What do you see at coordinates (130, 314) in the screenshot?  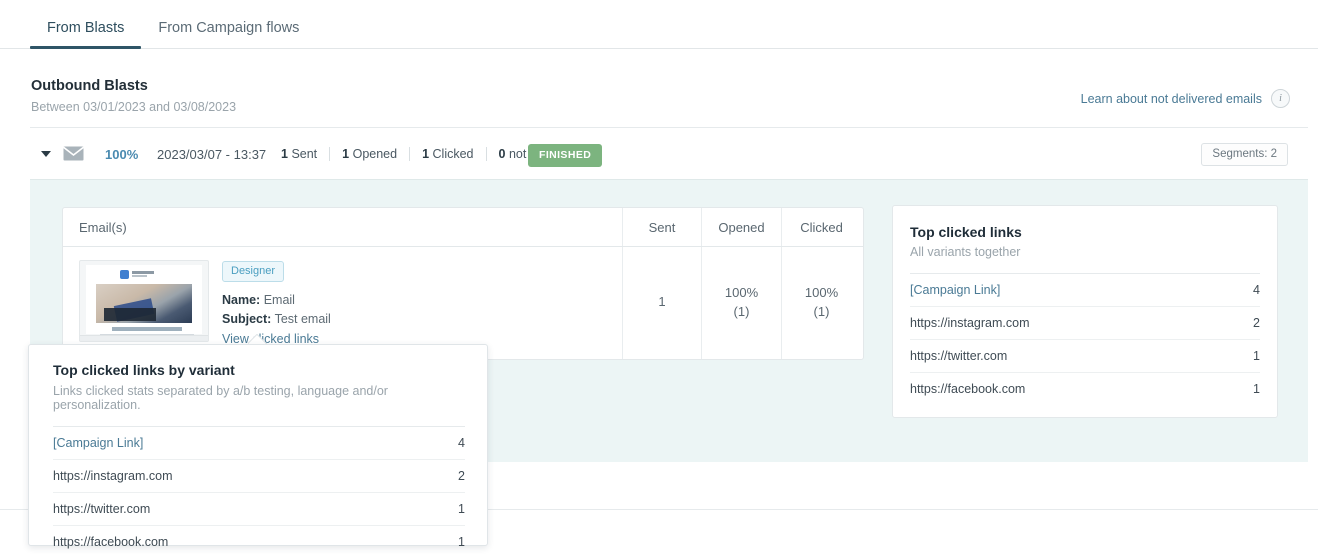 I see `photo-terminal` at bounding box center [130, 314].